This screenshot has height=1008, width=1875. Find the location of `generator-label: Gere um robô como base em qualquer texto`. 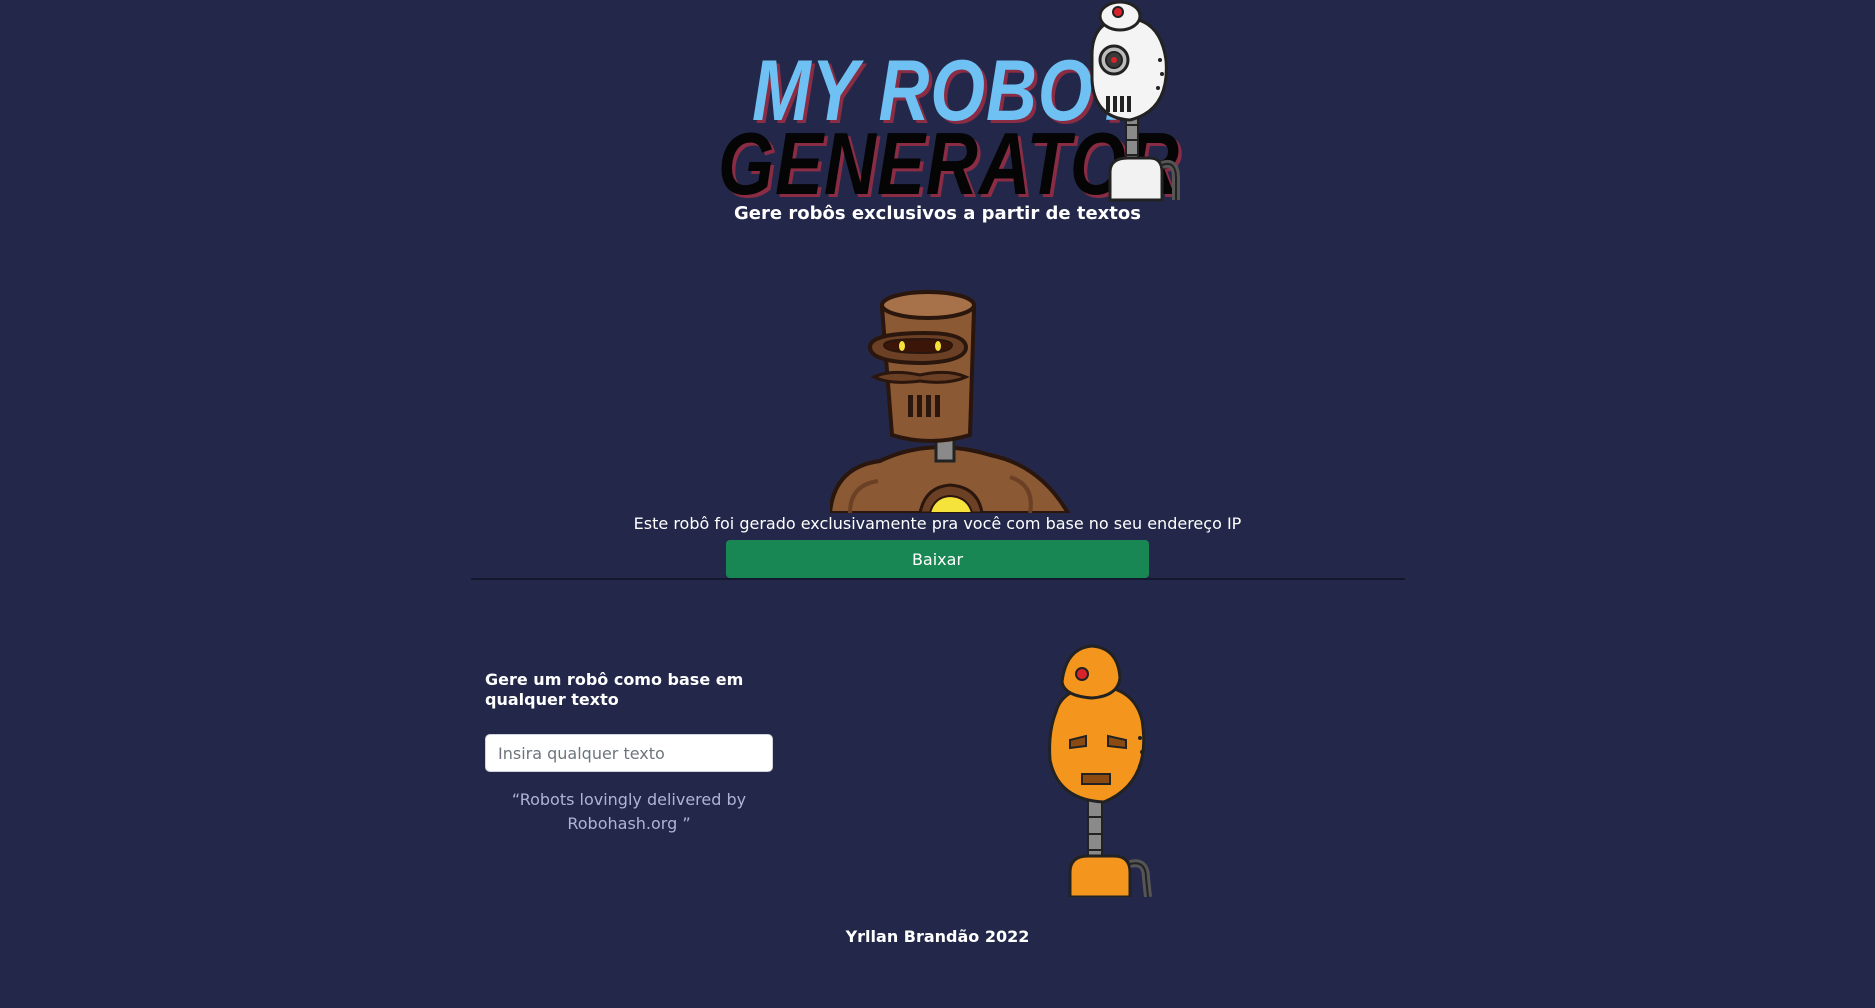

generator-label: Gere um robô como base em qualquer texto is located at coordinates (614, 689).